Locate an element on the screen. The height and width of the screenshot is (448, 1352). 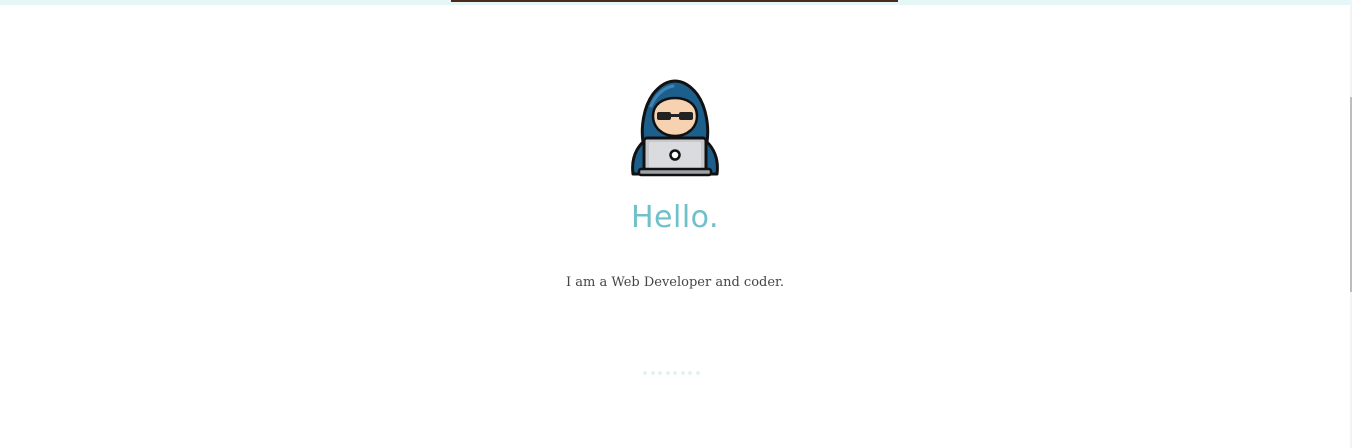
hero-greeting: Hello. is located at coordinates (675, 217).